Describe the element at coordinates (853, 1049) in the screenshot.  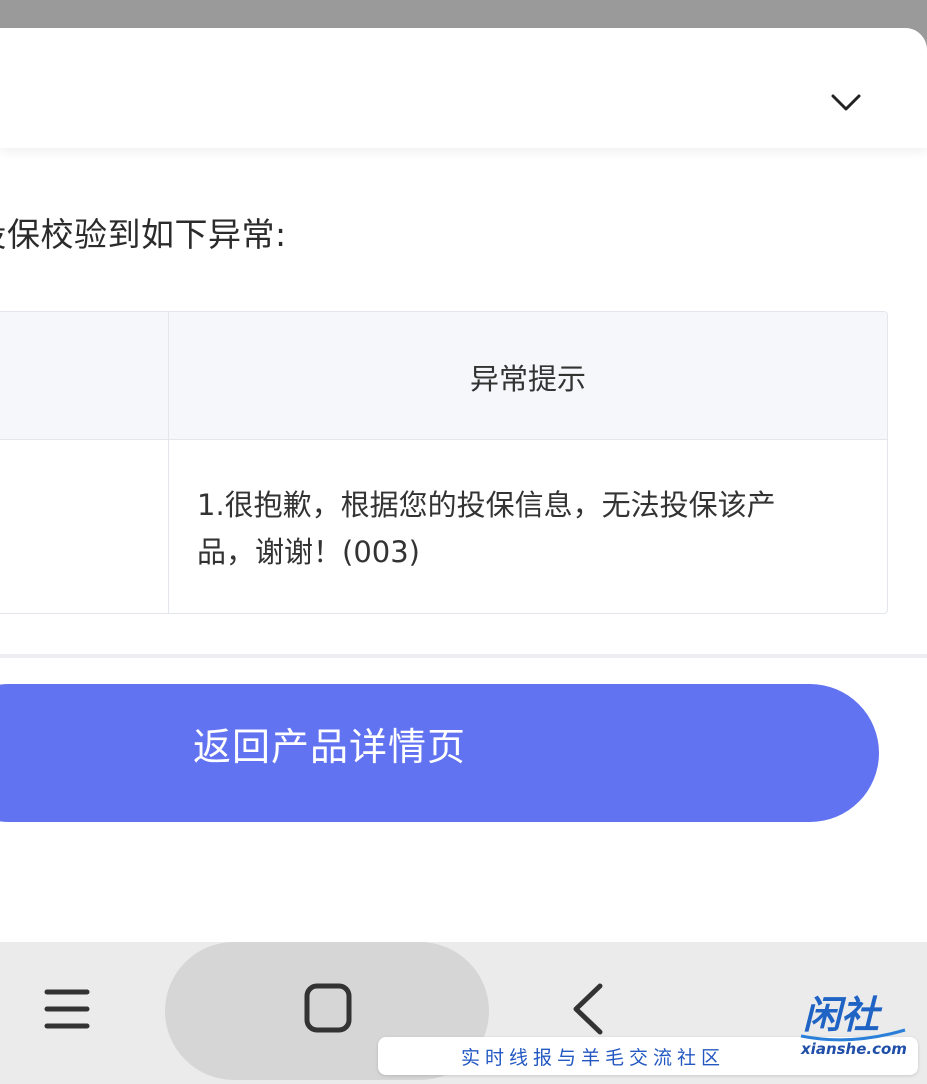
I see `svg-text: xianshe.com` at that location.